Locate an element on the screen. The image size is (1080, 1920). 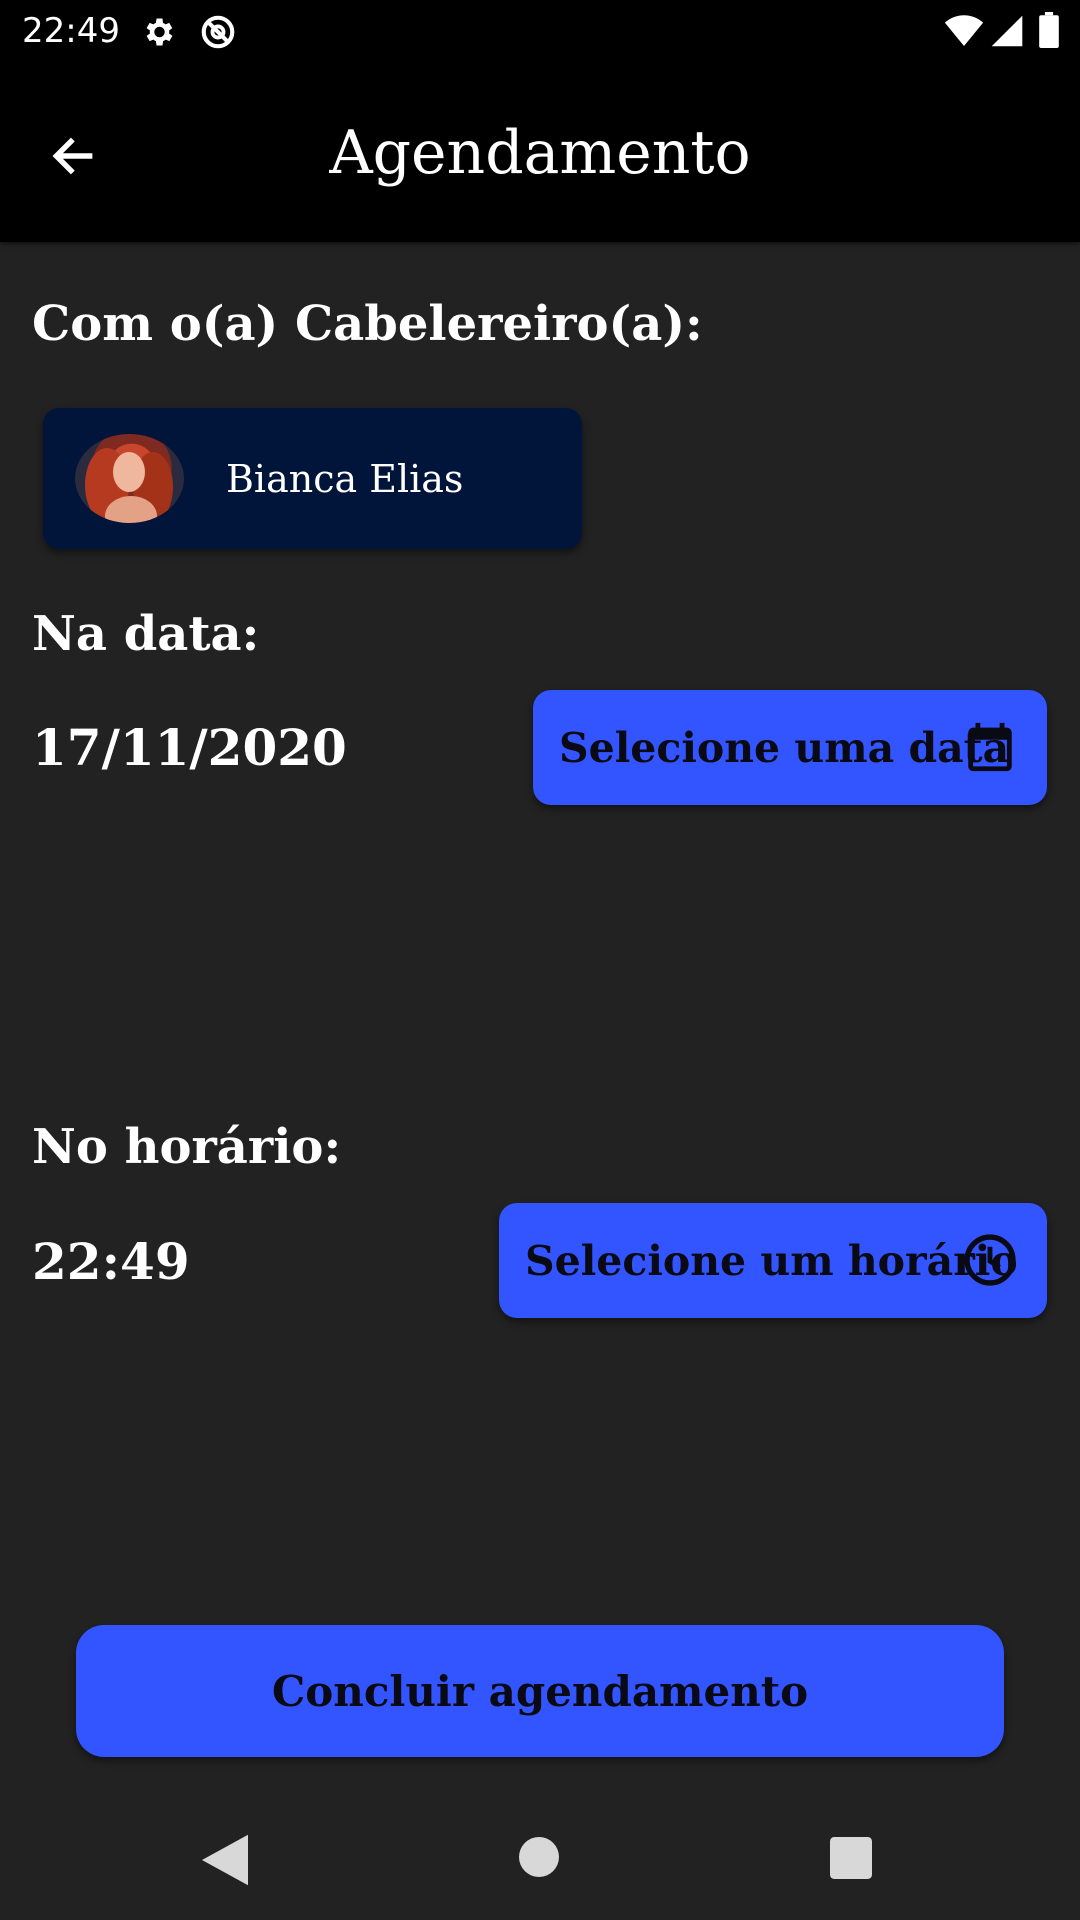
date-section-label: Na data: is located at coordinates (146, 634).